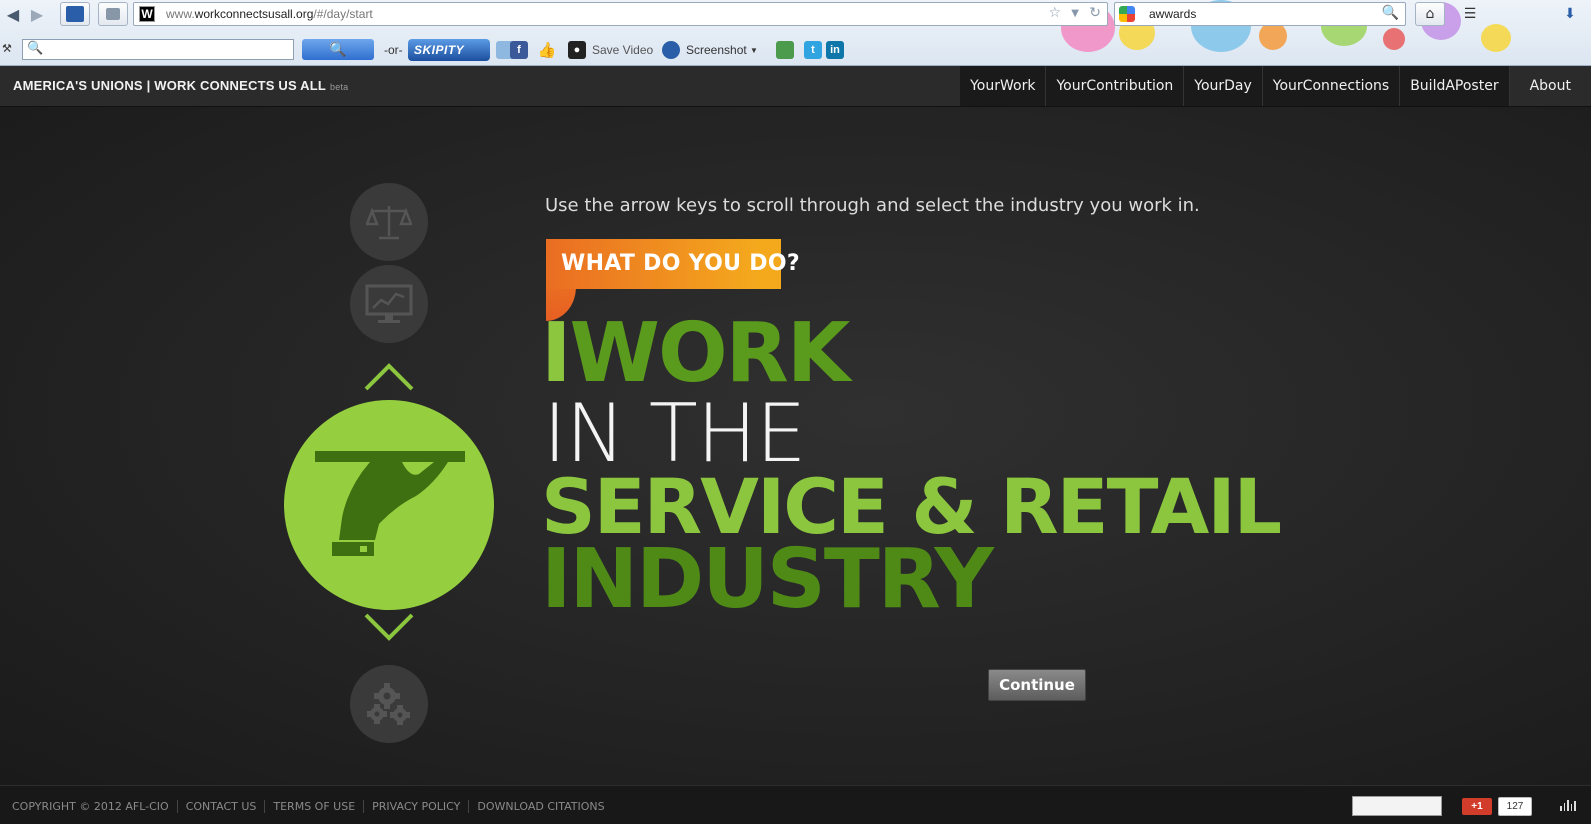  What do you see at coordinates (671, 50) in the screenshot?
I see `screenshot-icon` at bounding box center [671, 50].